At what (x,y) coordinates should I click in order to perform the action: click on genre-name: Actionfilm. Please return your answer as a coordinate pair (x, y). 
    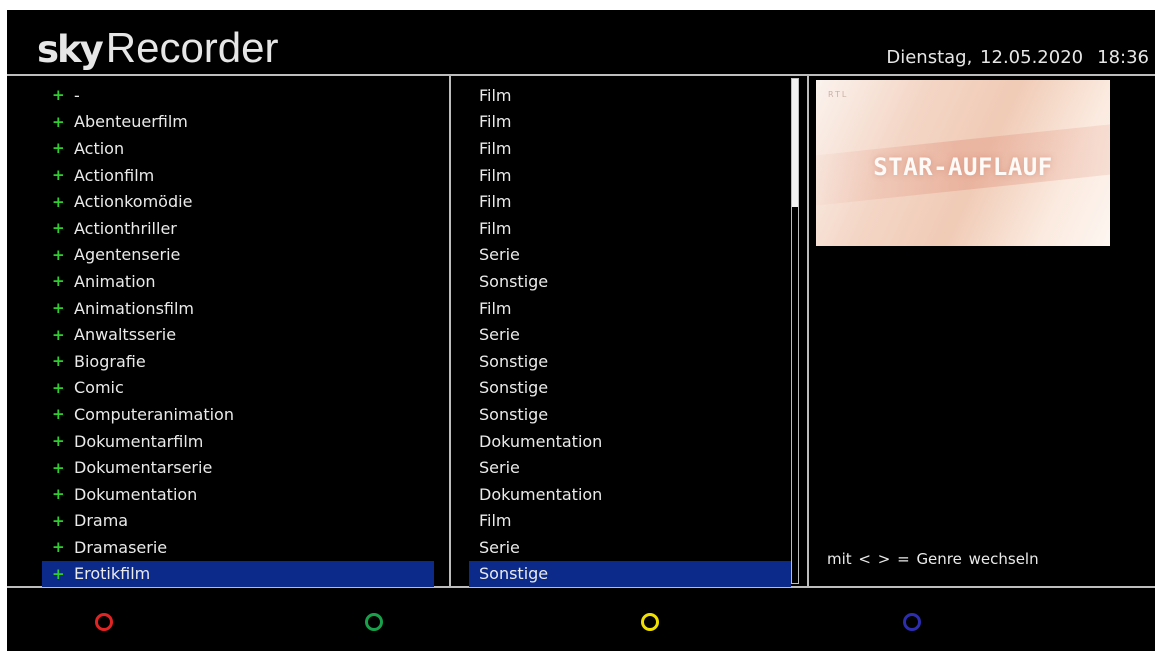
    Looking at the image, I should click on (114, 175).